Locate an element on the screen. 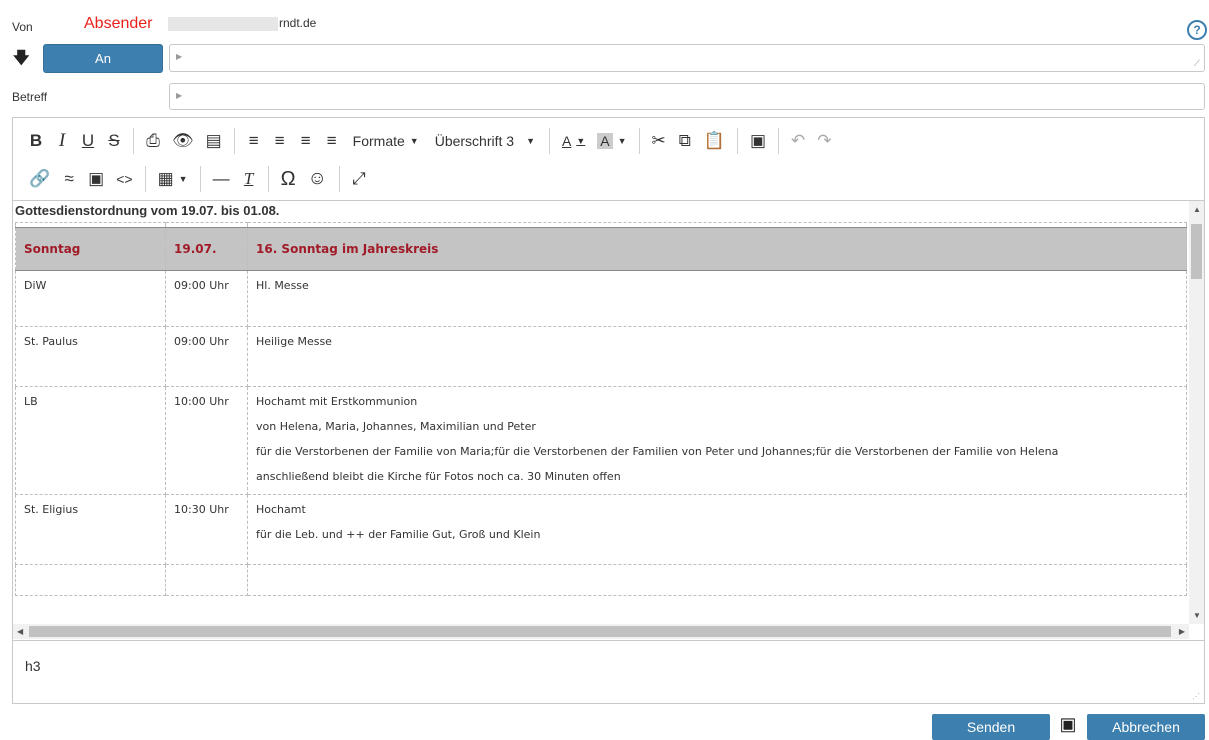 Image resolution: width=1209 pixels, height=740 pixels. formats-dropdown: Formate ▼ is located at coordinates (386, 141).